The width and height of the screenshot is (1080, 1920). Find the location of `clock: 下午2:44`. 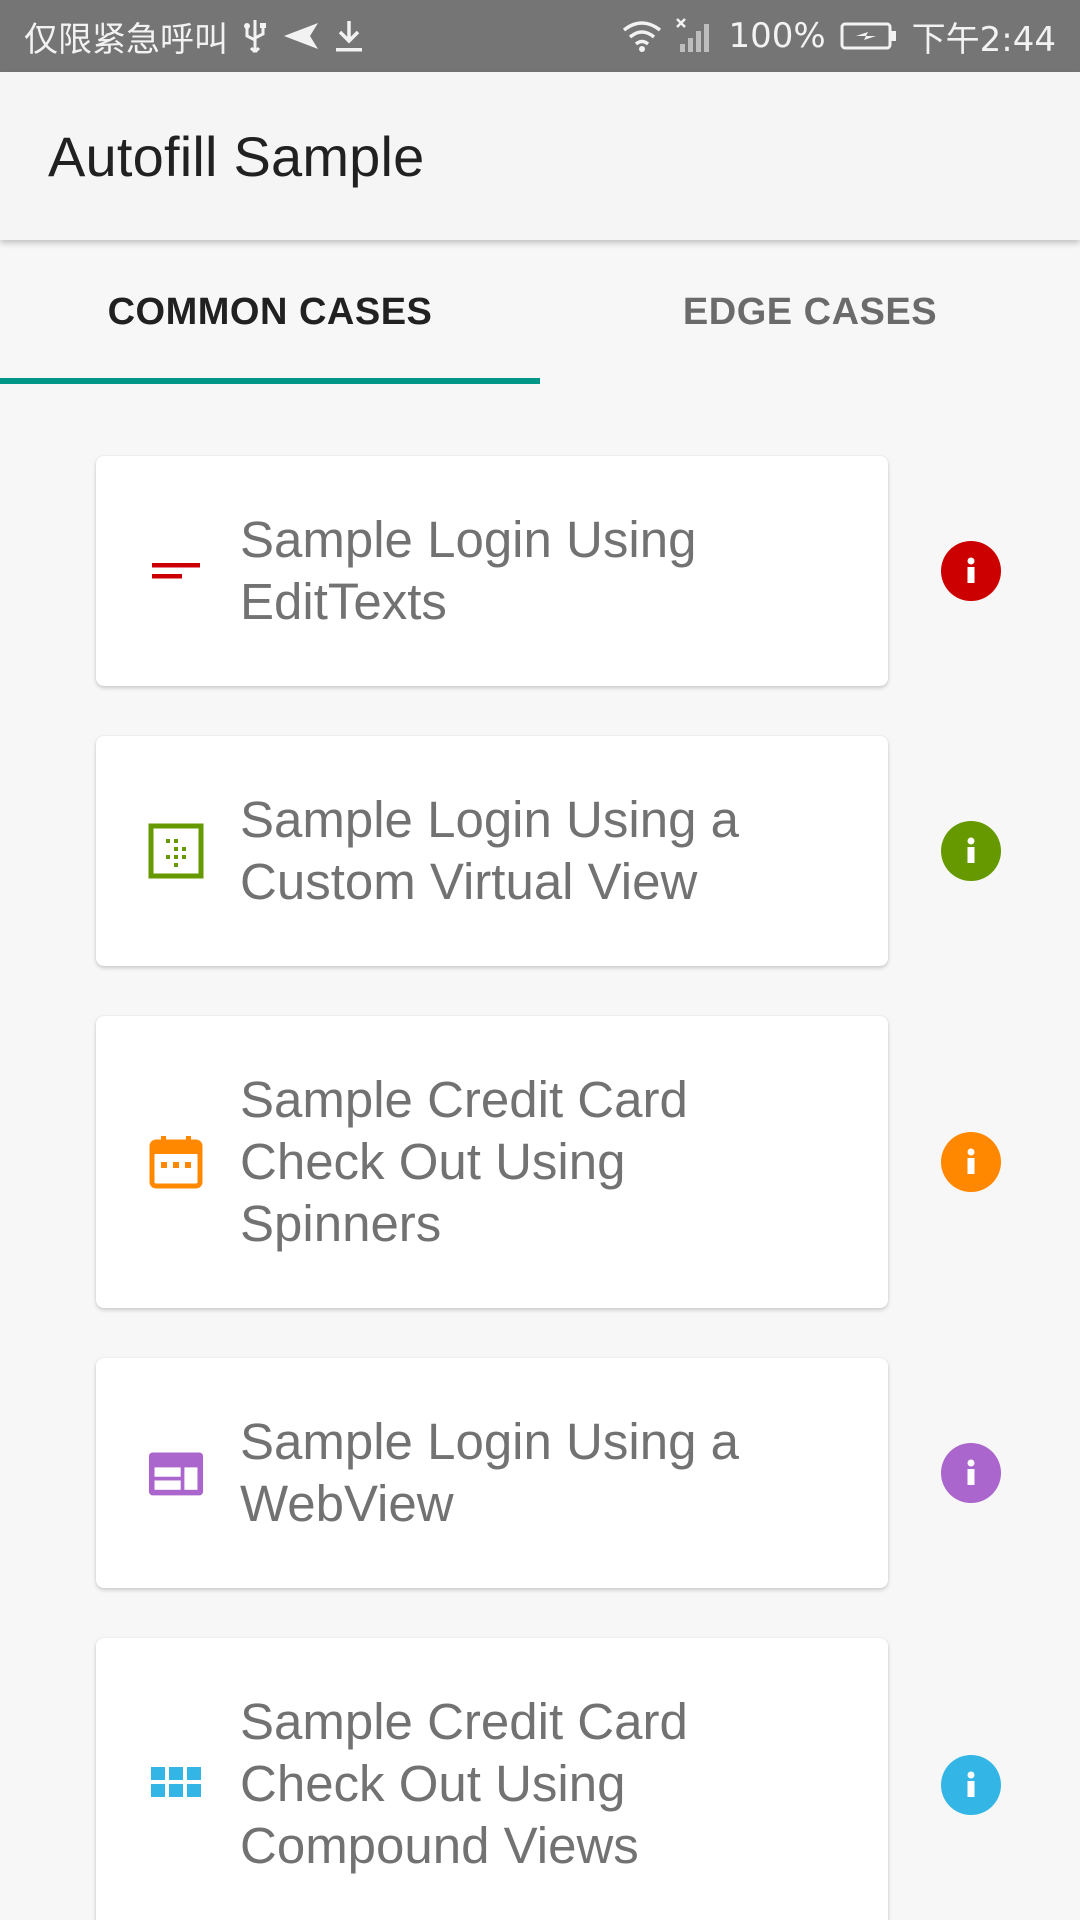

clock: 下午2:44 is located at coordinates (983, 39).